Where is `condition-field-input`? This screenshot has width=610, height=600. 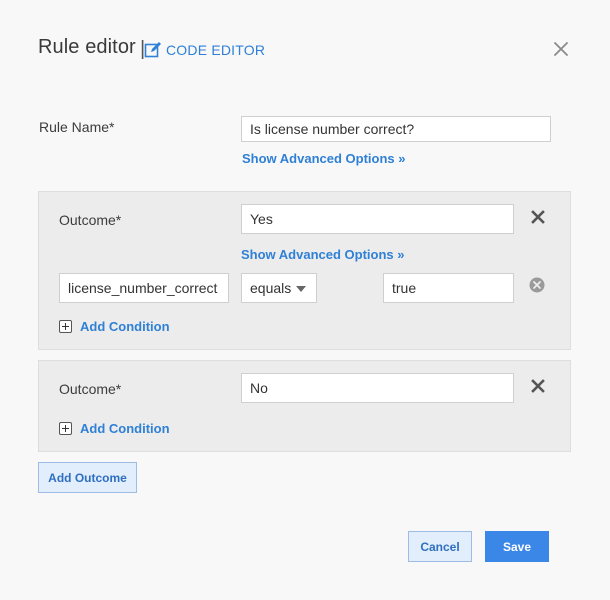
condition-field-input is located at coordinates (144, 288).